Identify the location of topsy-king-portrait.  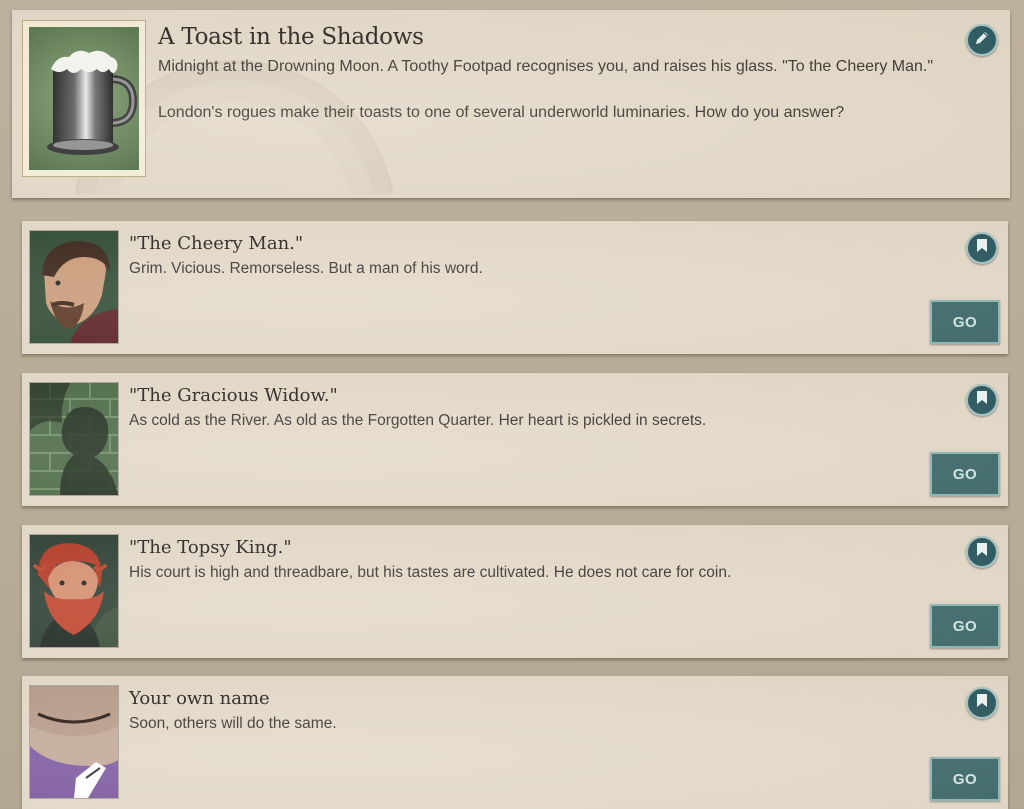
(74, 591).